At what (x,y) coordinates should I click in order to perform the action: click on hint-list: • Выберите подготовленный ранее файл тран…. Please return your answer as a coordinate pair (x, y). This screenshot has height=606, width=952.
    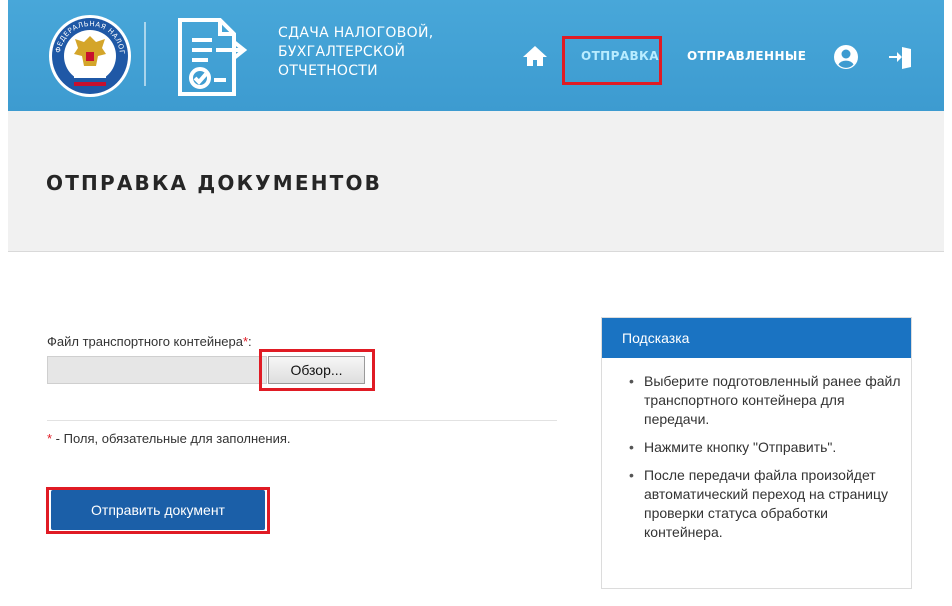
    Looking at the image, I should click on (756, 450).